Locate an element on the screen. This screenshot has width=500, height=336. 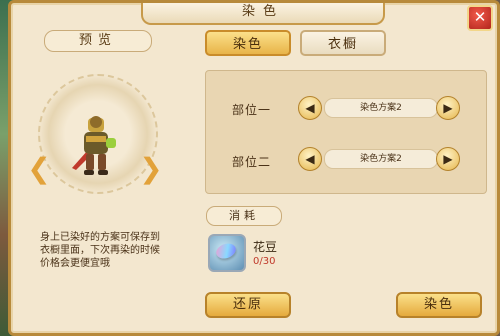
close-icon: ✕ is located at coordinates (480, 17).